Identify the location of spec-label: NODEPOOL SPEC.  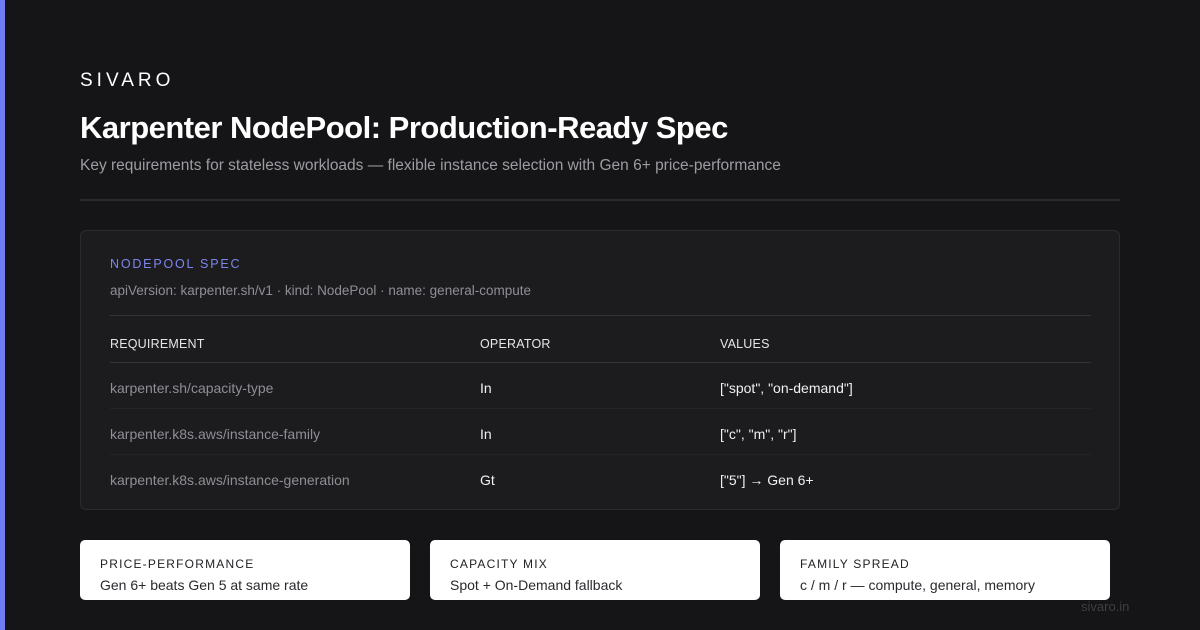
(176, 264).